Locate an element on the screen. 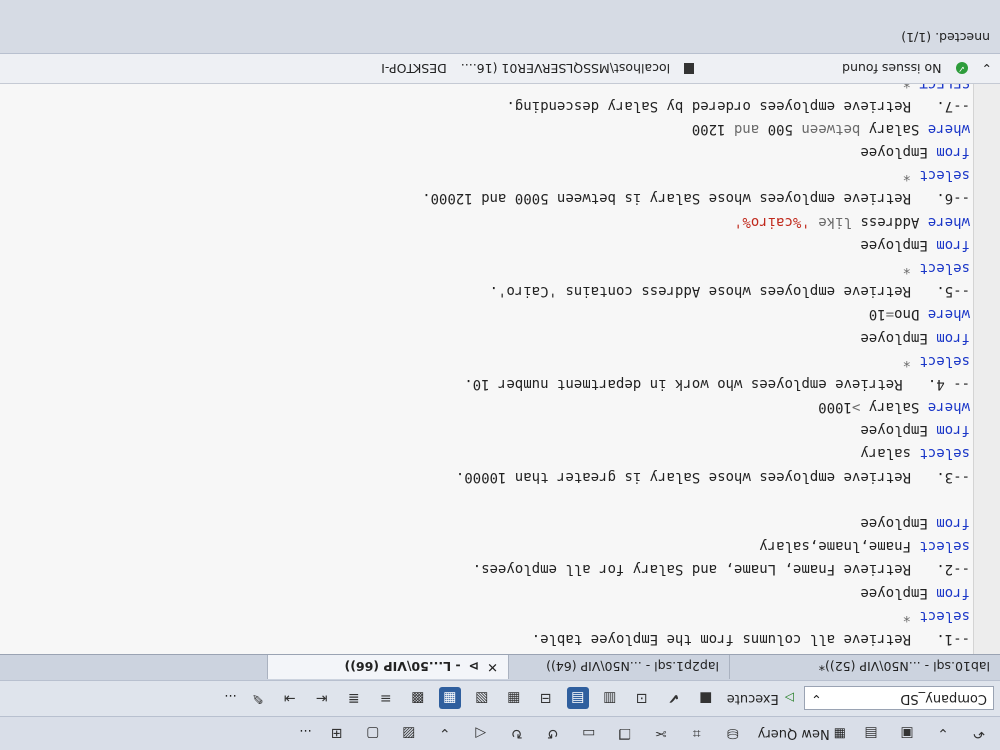 The width and height of the screenshot is (1000, 750). open-file-icon: ▤ is located at coordinates (871, 734).